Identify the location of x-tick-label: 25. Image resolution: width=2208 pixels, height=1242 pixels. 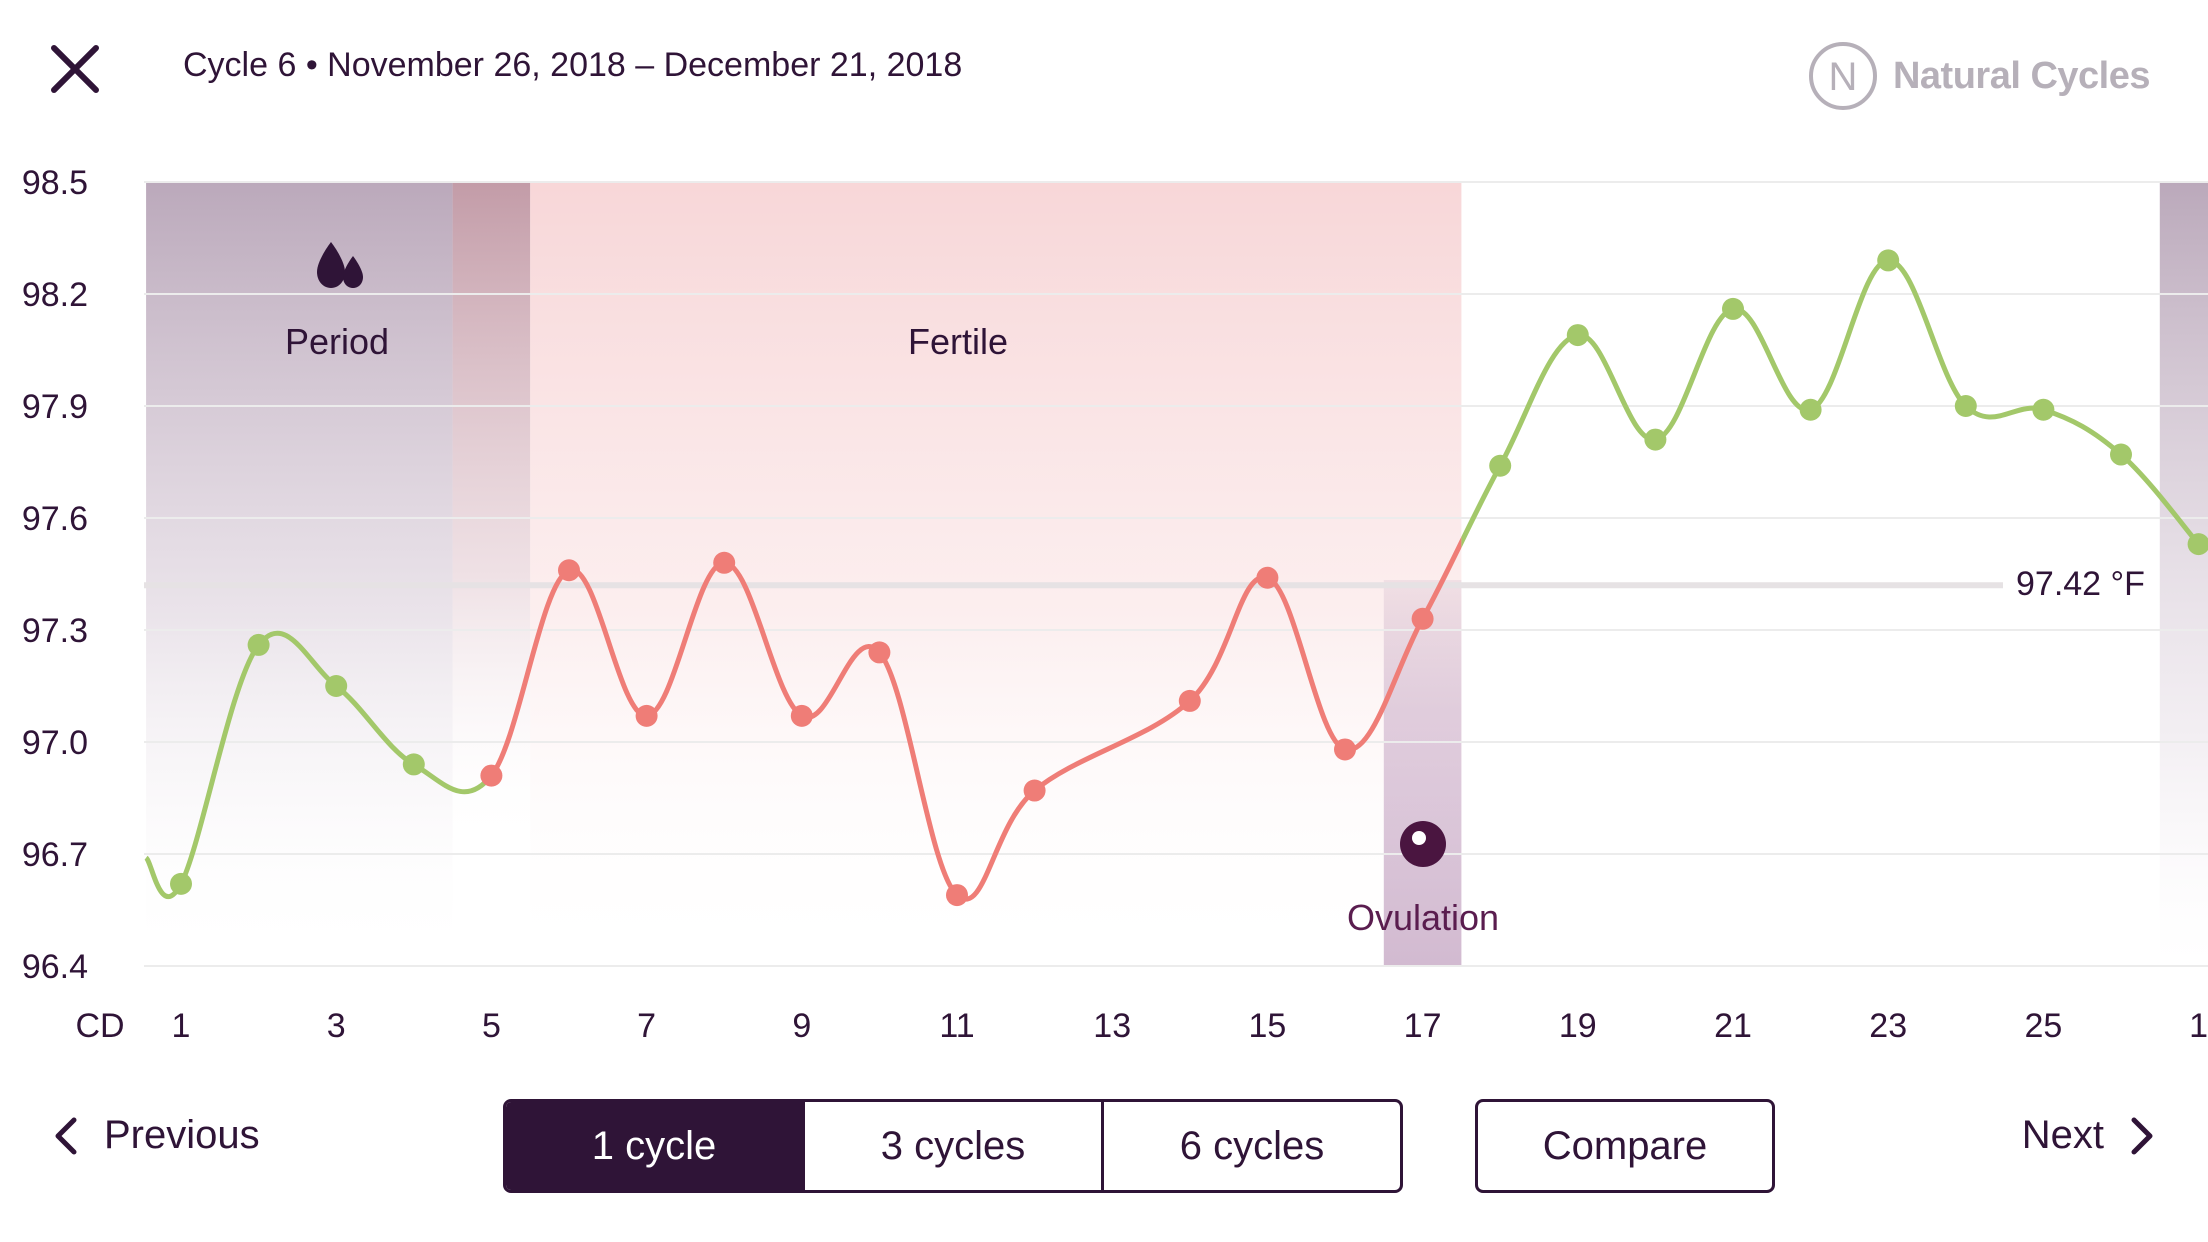
(2043, 1026).